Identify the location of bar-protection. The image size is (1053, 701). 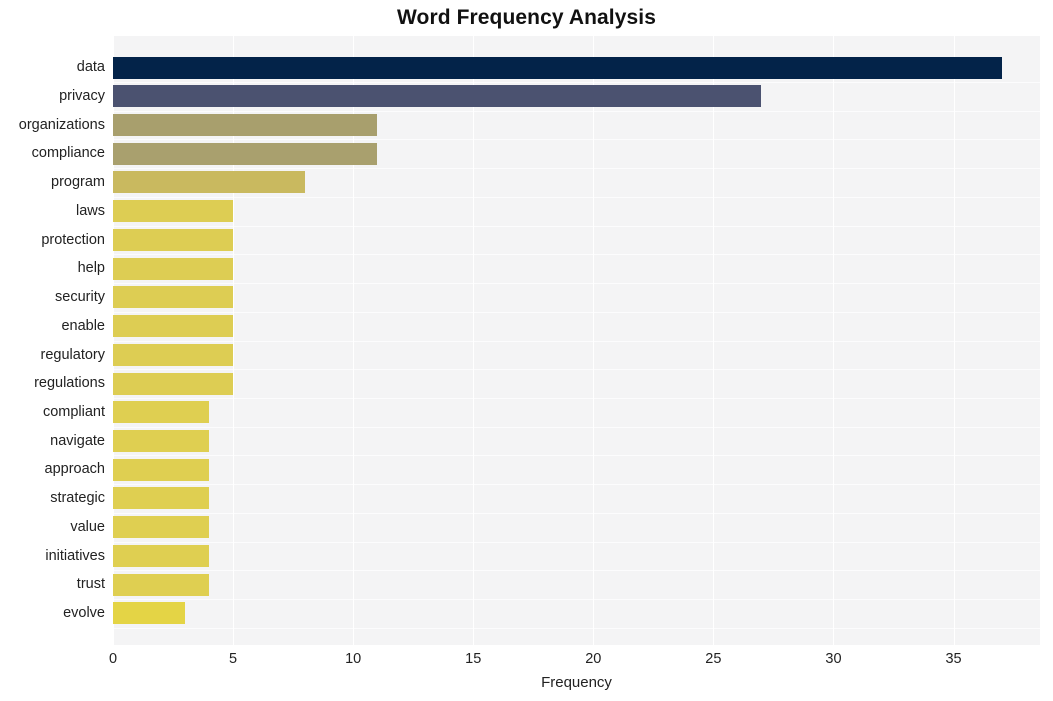
(173, 239).